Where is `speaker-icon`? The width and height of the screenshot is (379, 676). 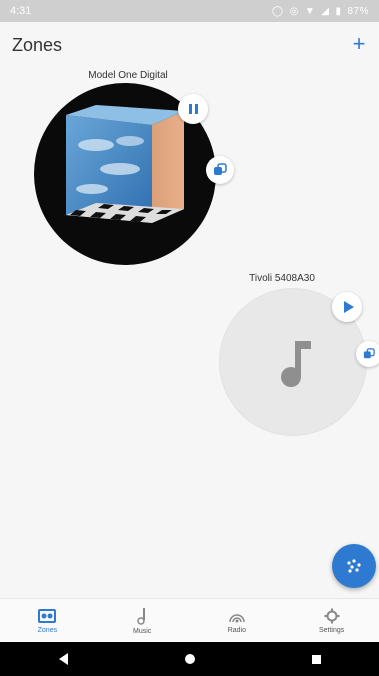 speaker-icon is located at coordinates (47, 616).